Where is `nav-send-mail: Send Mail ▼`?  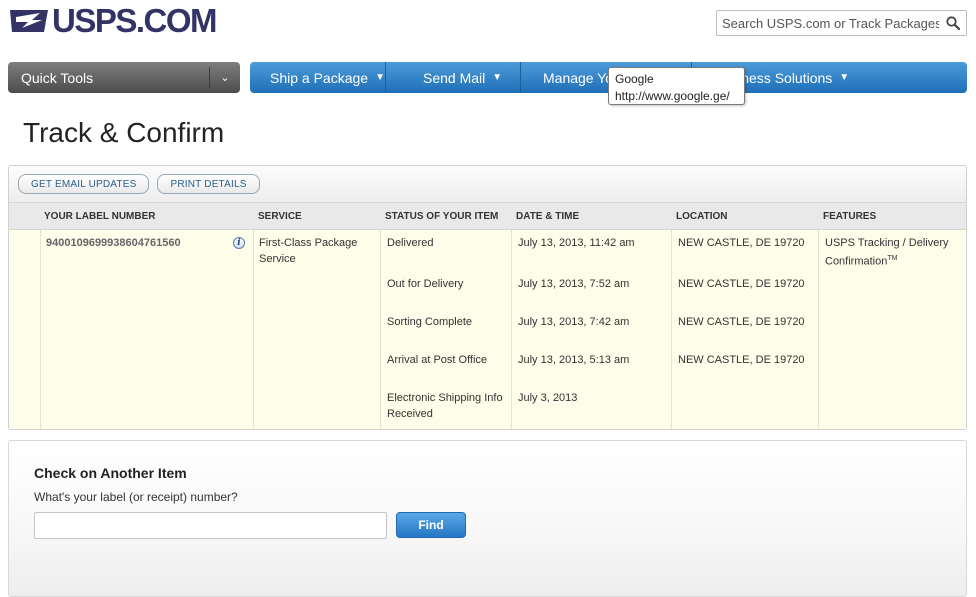
nav-send-mail: Send Mail ▼ is located at coordinates (453, 77).